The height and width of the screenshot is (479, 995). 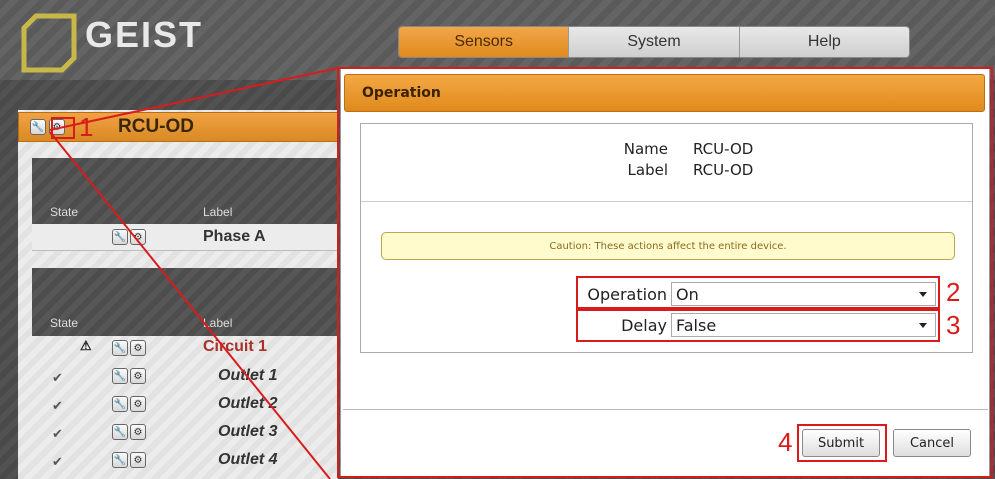 I want to click on annotation-number-3: 3, so click(x=953, y=325).